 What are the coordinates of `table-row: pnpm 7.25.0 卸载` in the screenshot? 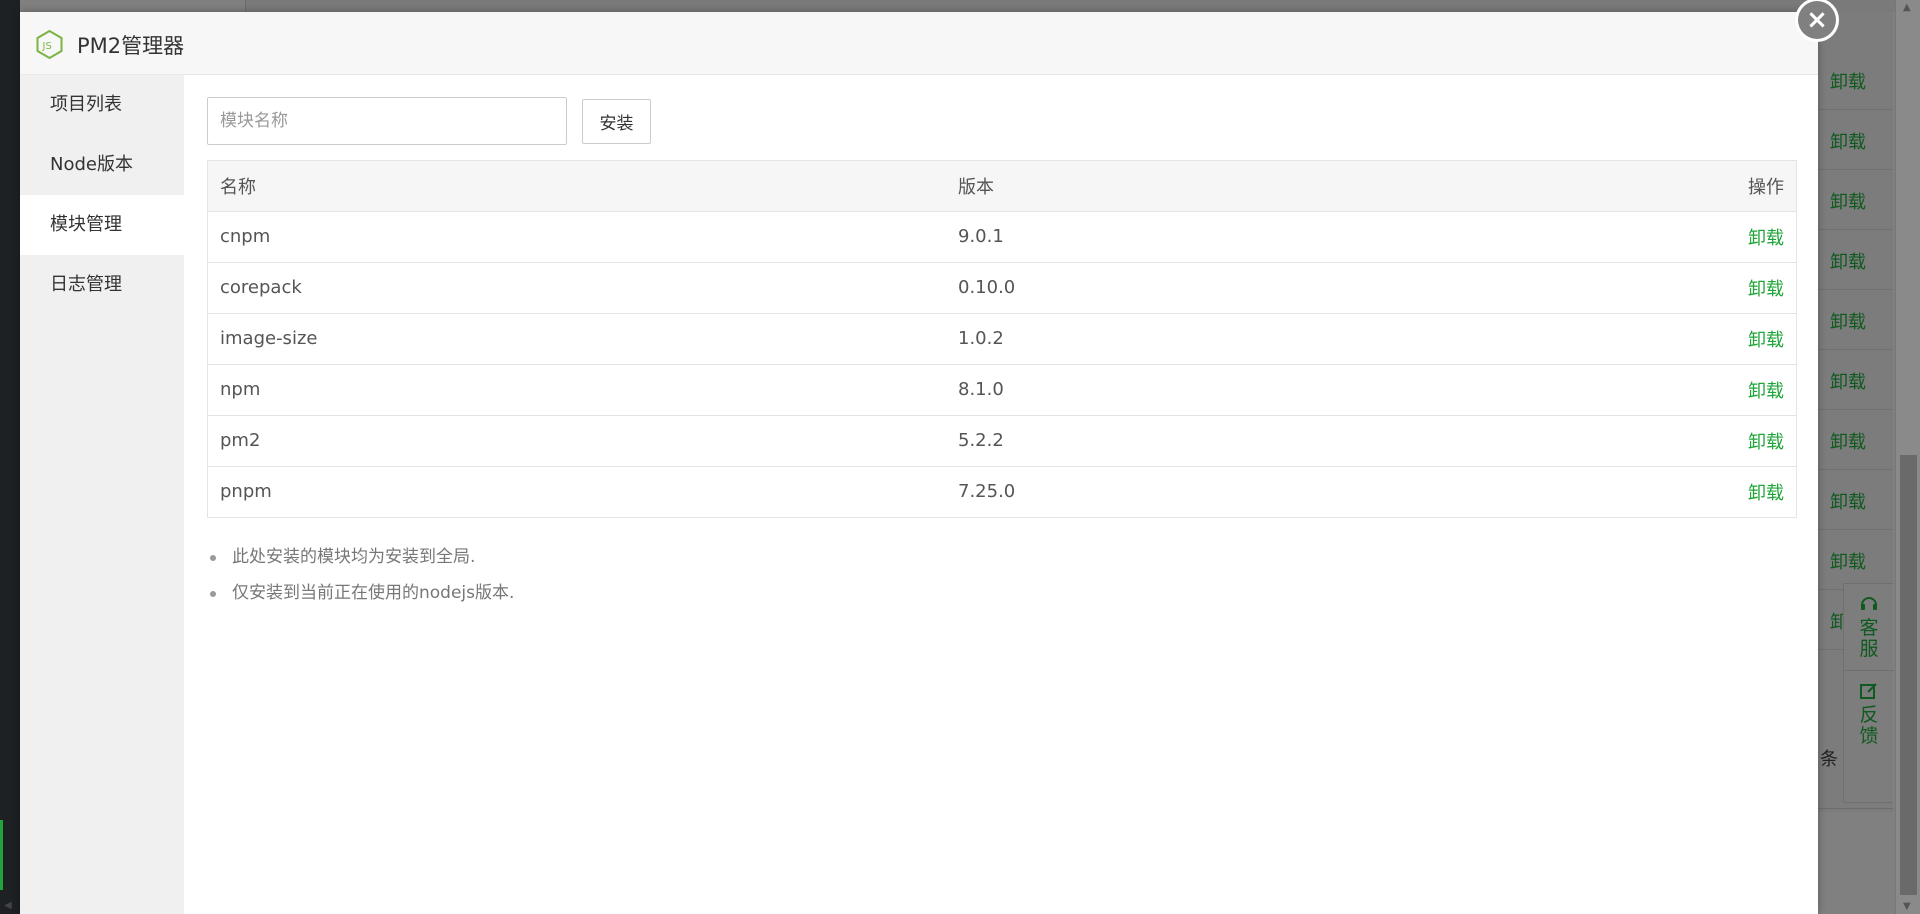 It's located at (1002, 491).